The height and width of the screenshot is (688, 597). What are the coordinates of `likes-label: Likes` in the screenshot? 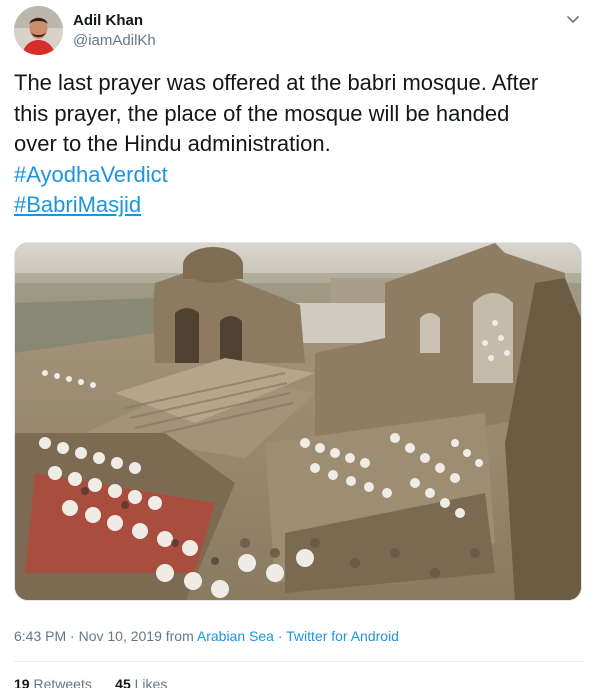 It's located at (151, 682).